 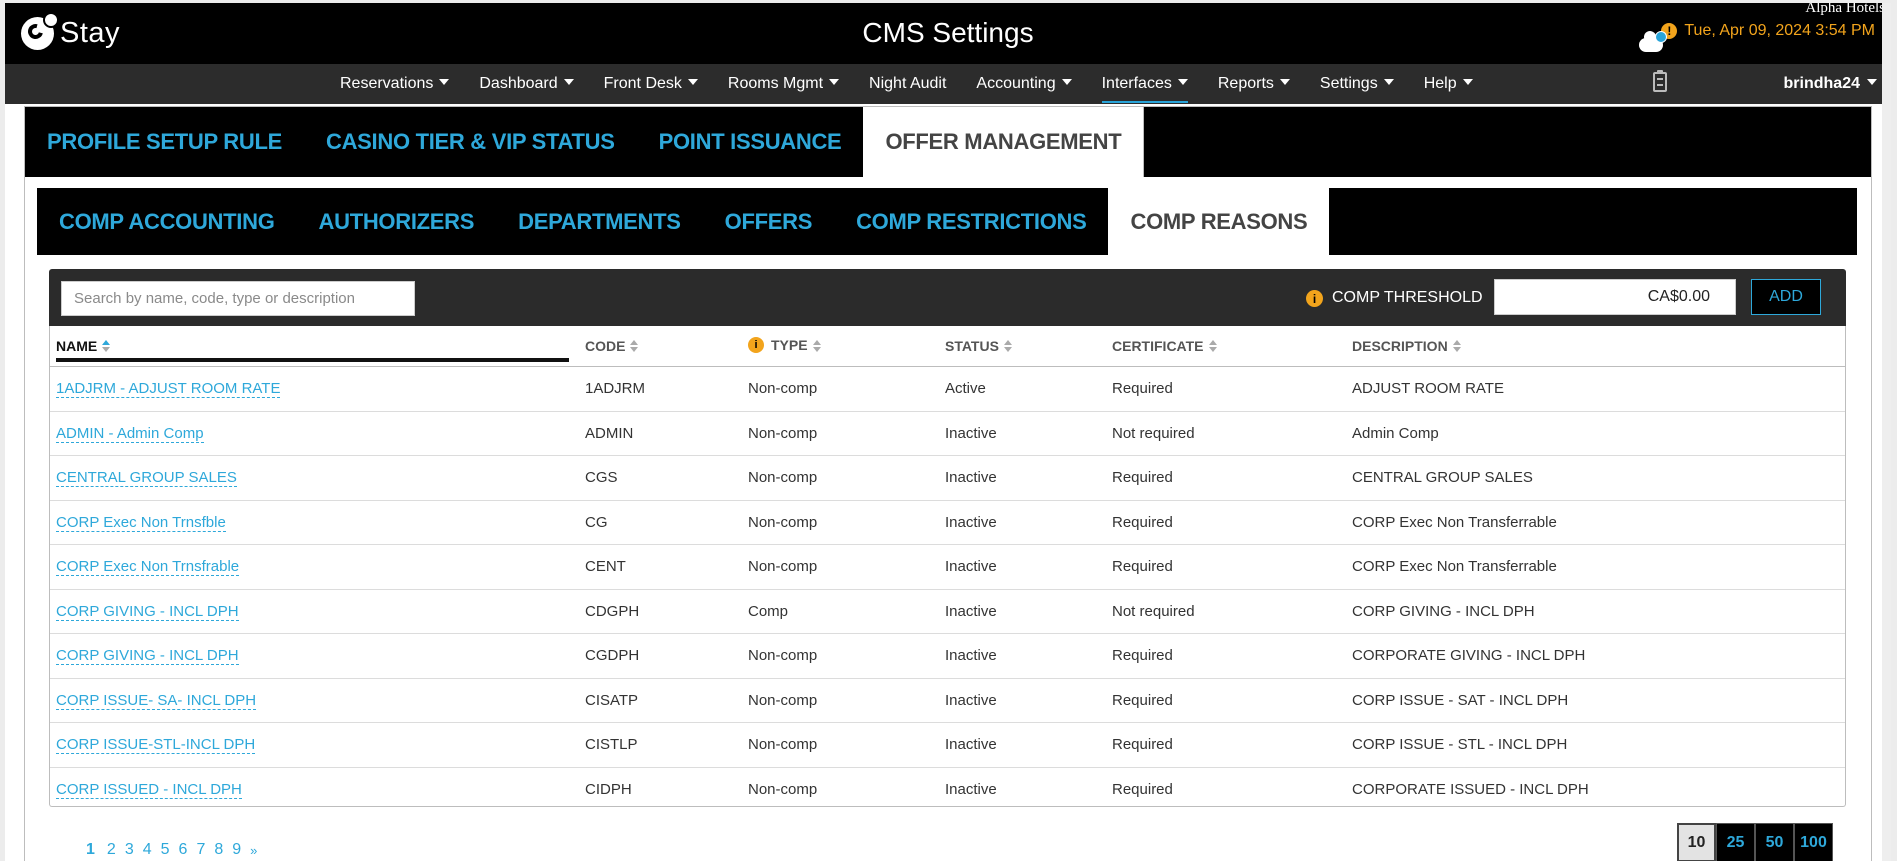 I want to click on tab-comp-reasons: COMP REASONS, so click(x=1219, y=221).